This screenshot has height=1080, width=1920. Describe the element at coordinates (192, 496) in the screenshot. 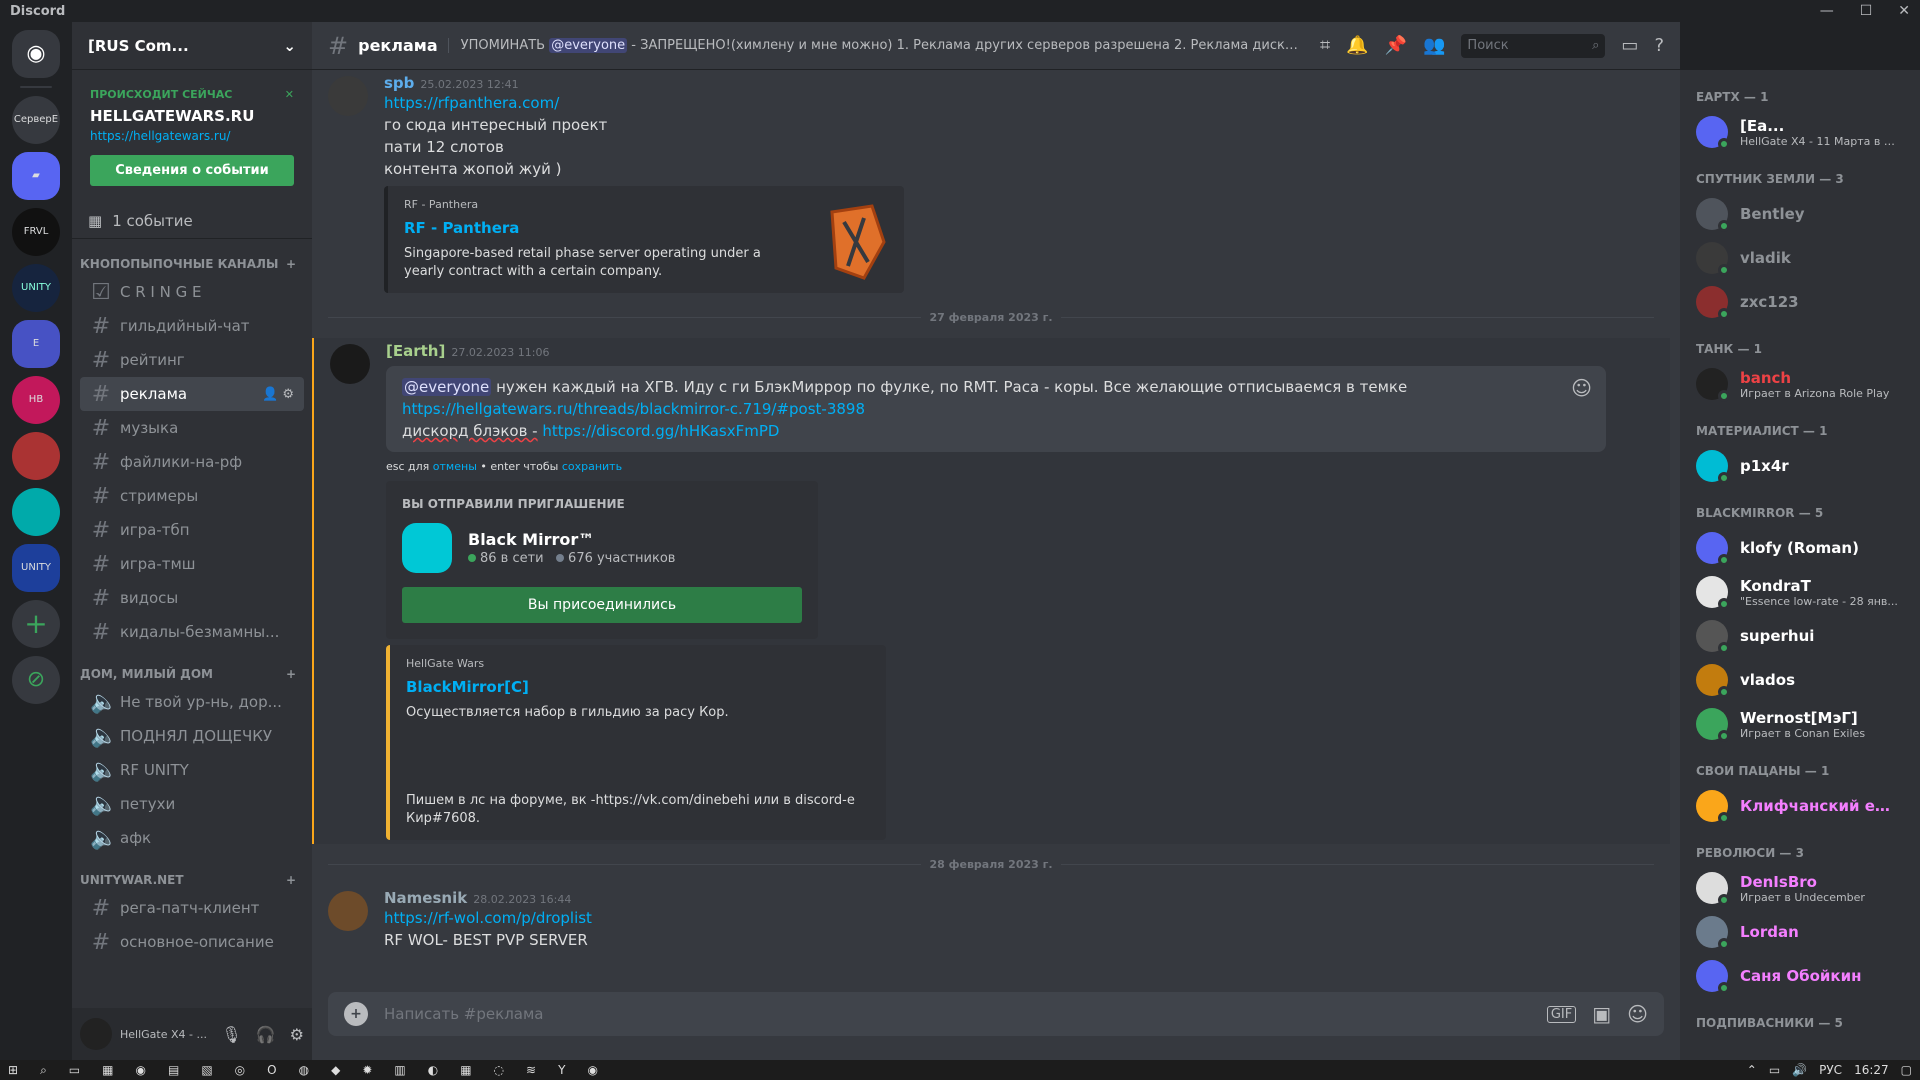

I see `channel-item: # стримеры` at that location.